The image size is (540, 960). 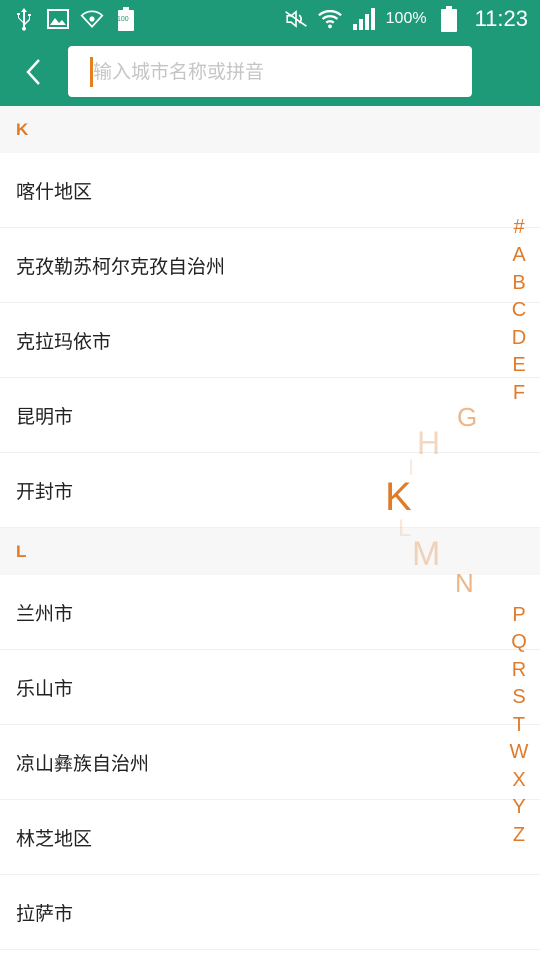 I want to click on city-item: 克孜勒苏柯尔克孜自治州, so click(x=270, y=265).